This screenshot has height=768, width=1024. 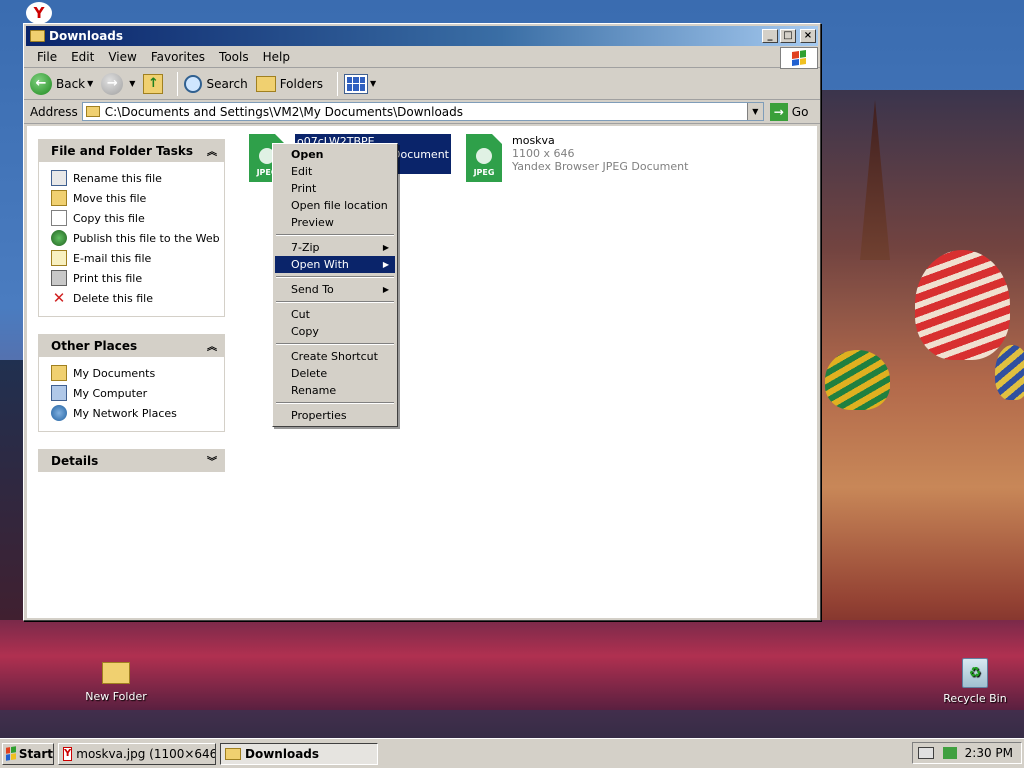 I want to click on views-icon, so click(x=356, y=83).